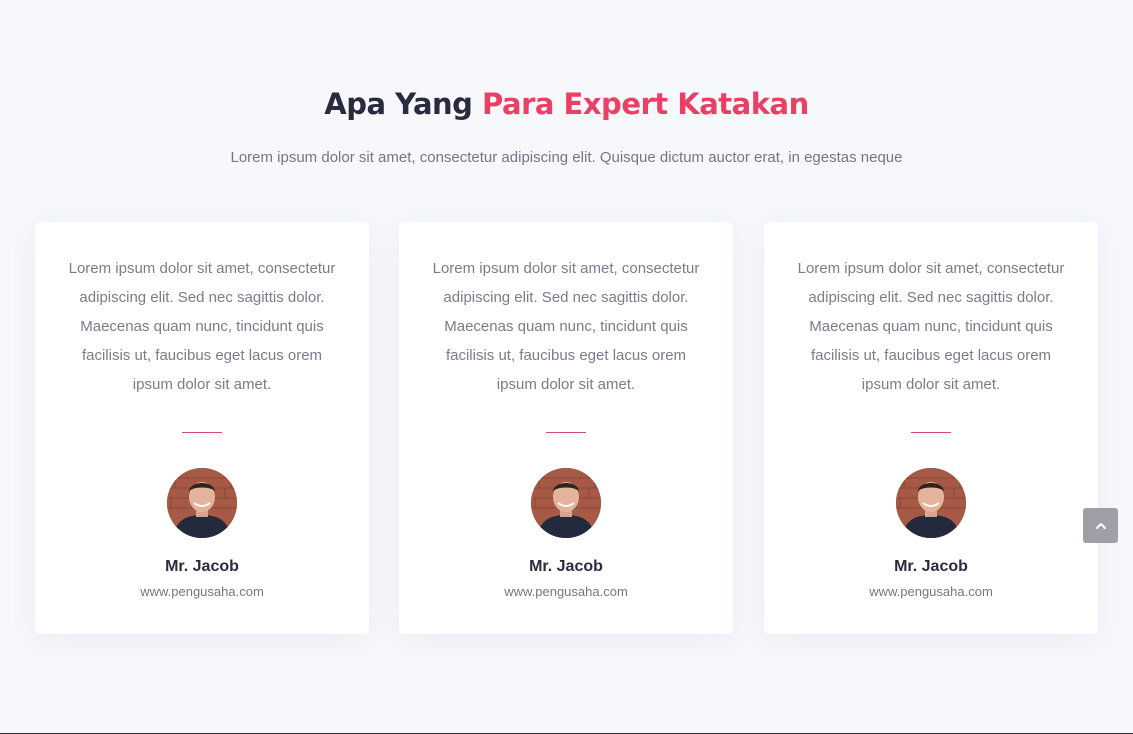 This screenshot has width=1133, height=734. I want to click on scroll-to-top-button, so click(1100, 525).